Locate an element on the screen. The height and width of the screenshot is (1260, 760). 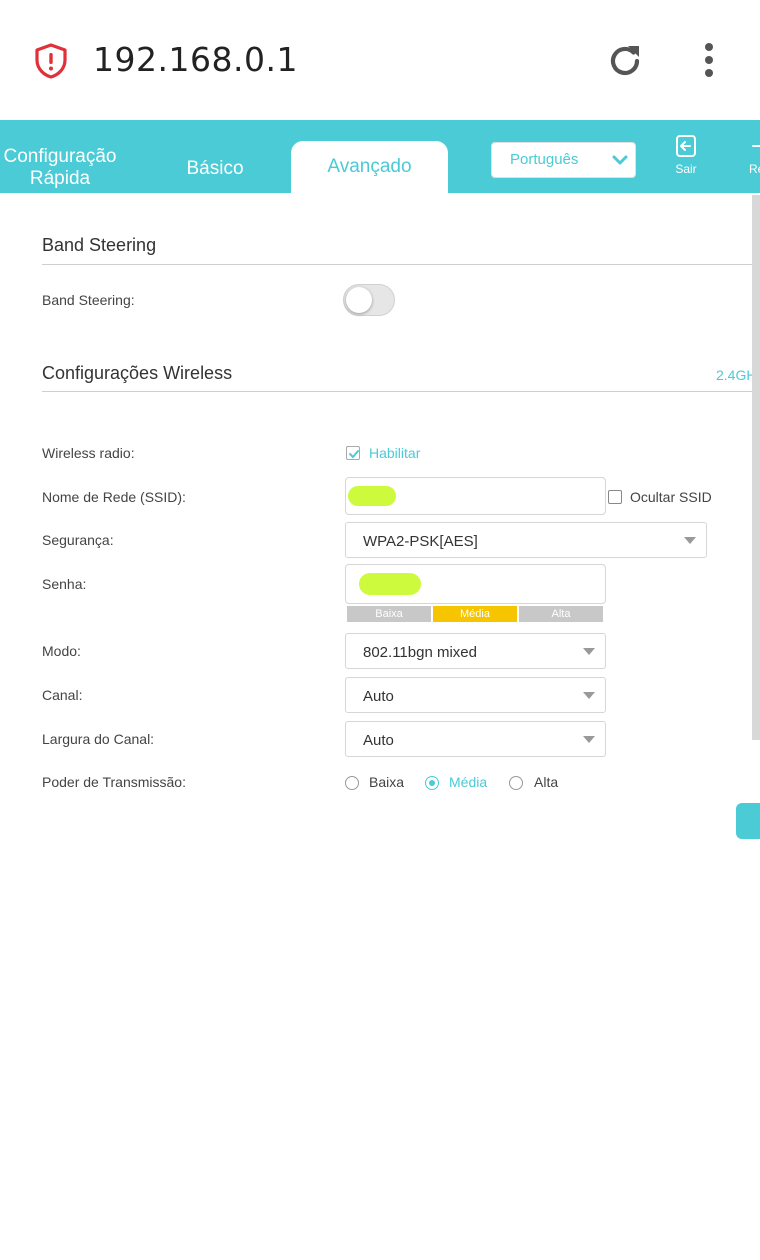
chevron-down-icon is located at coordinates (620, 160).